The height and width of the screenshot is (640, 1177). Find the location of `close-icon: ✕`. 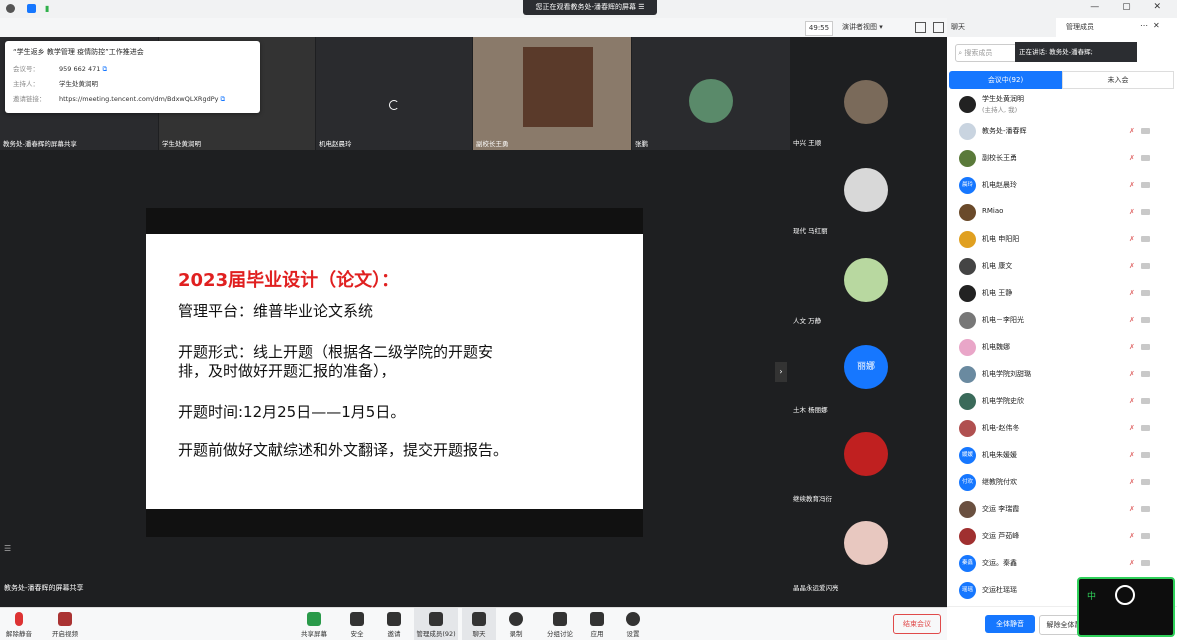

close-icon: ✕ is located at coordinates (1156, 25).